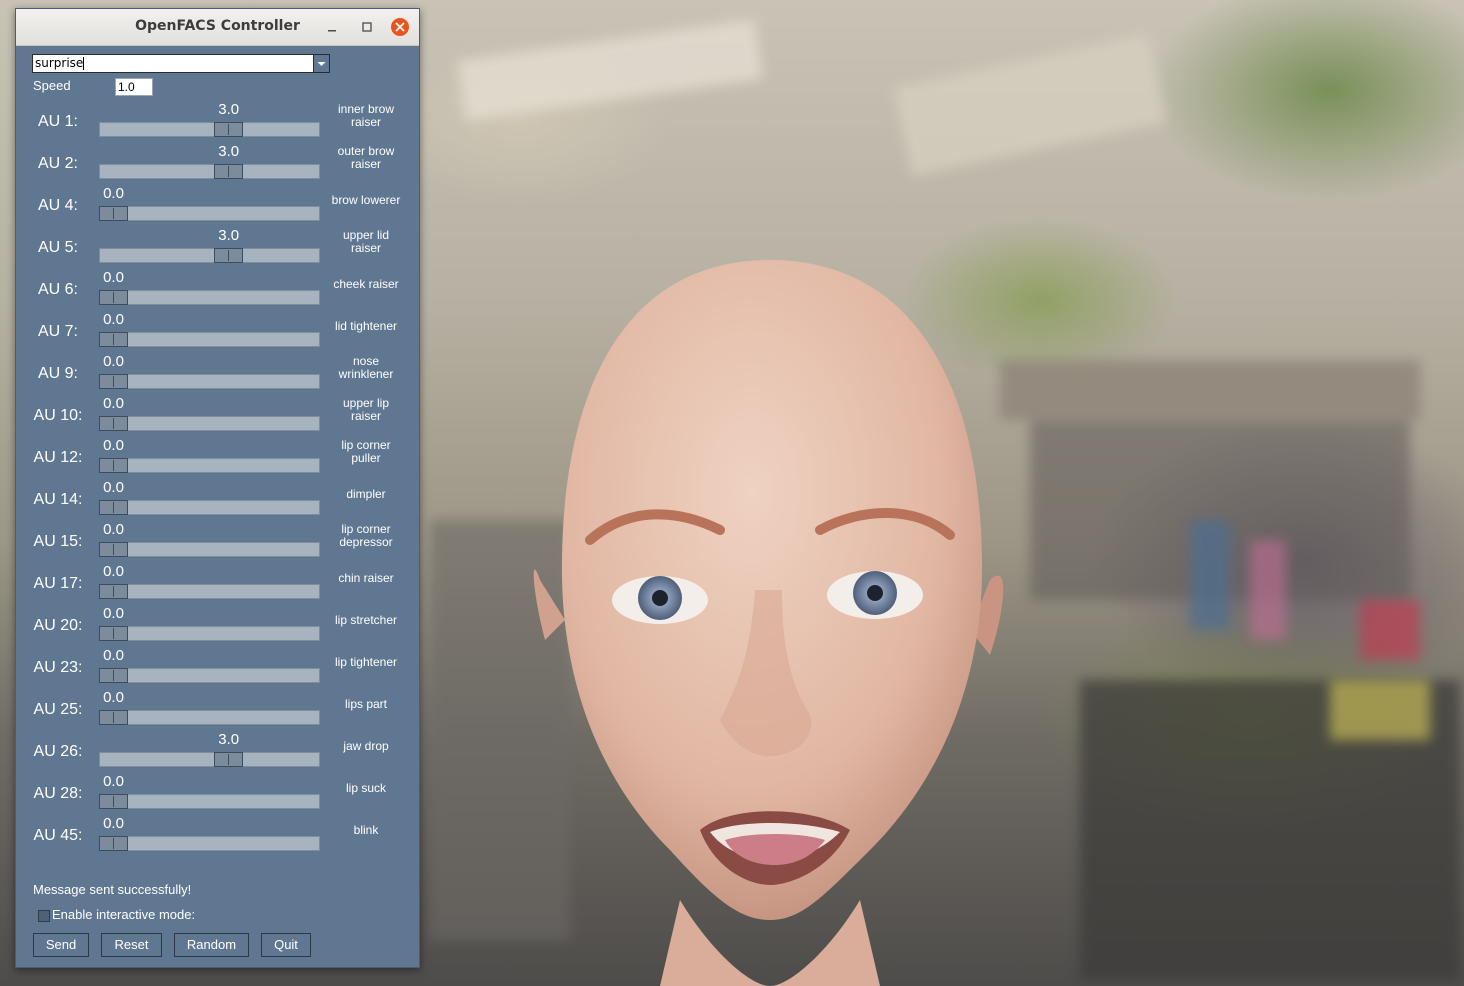 The height and width of the screenshot is (986, 1464). What do you see at coordinates (44, 916) in the screenshot?
I see `interactive-mode-checkbox` at bounding box center [44, 916].